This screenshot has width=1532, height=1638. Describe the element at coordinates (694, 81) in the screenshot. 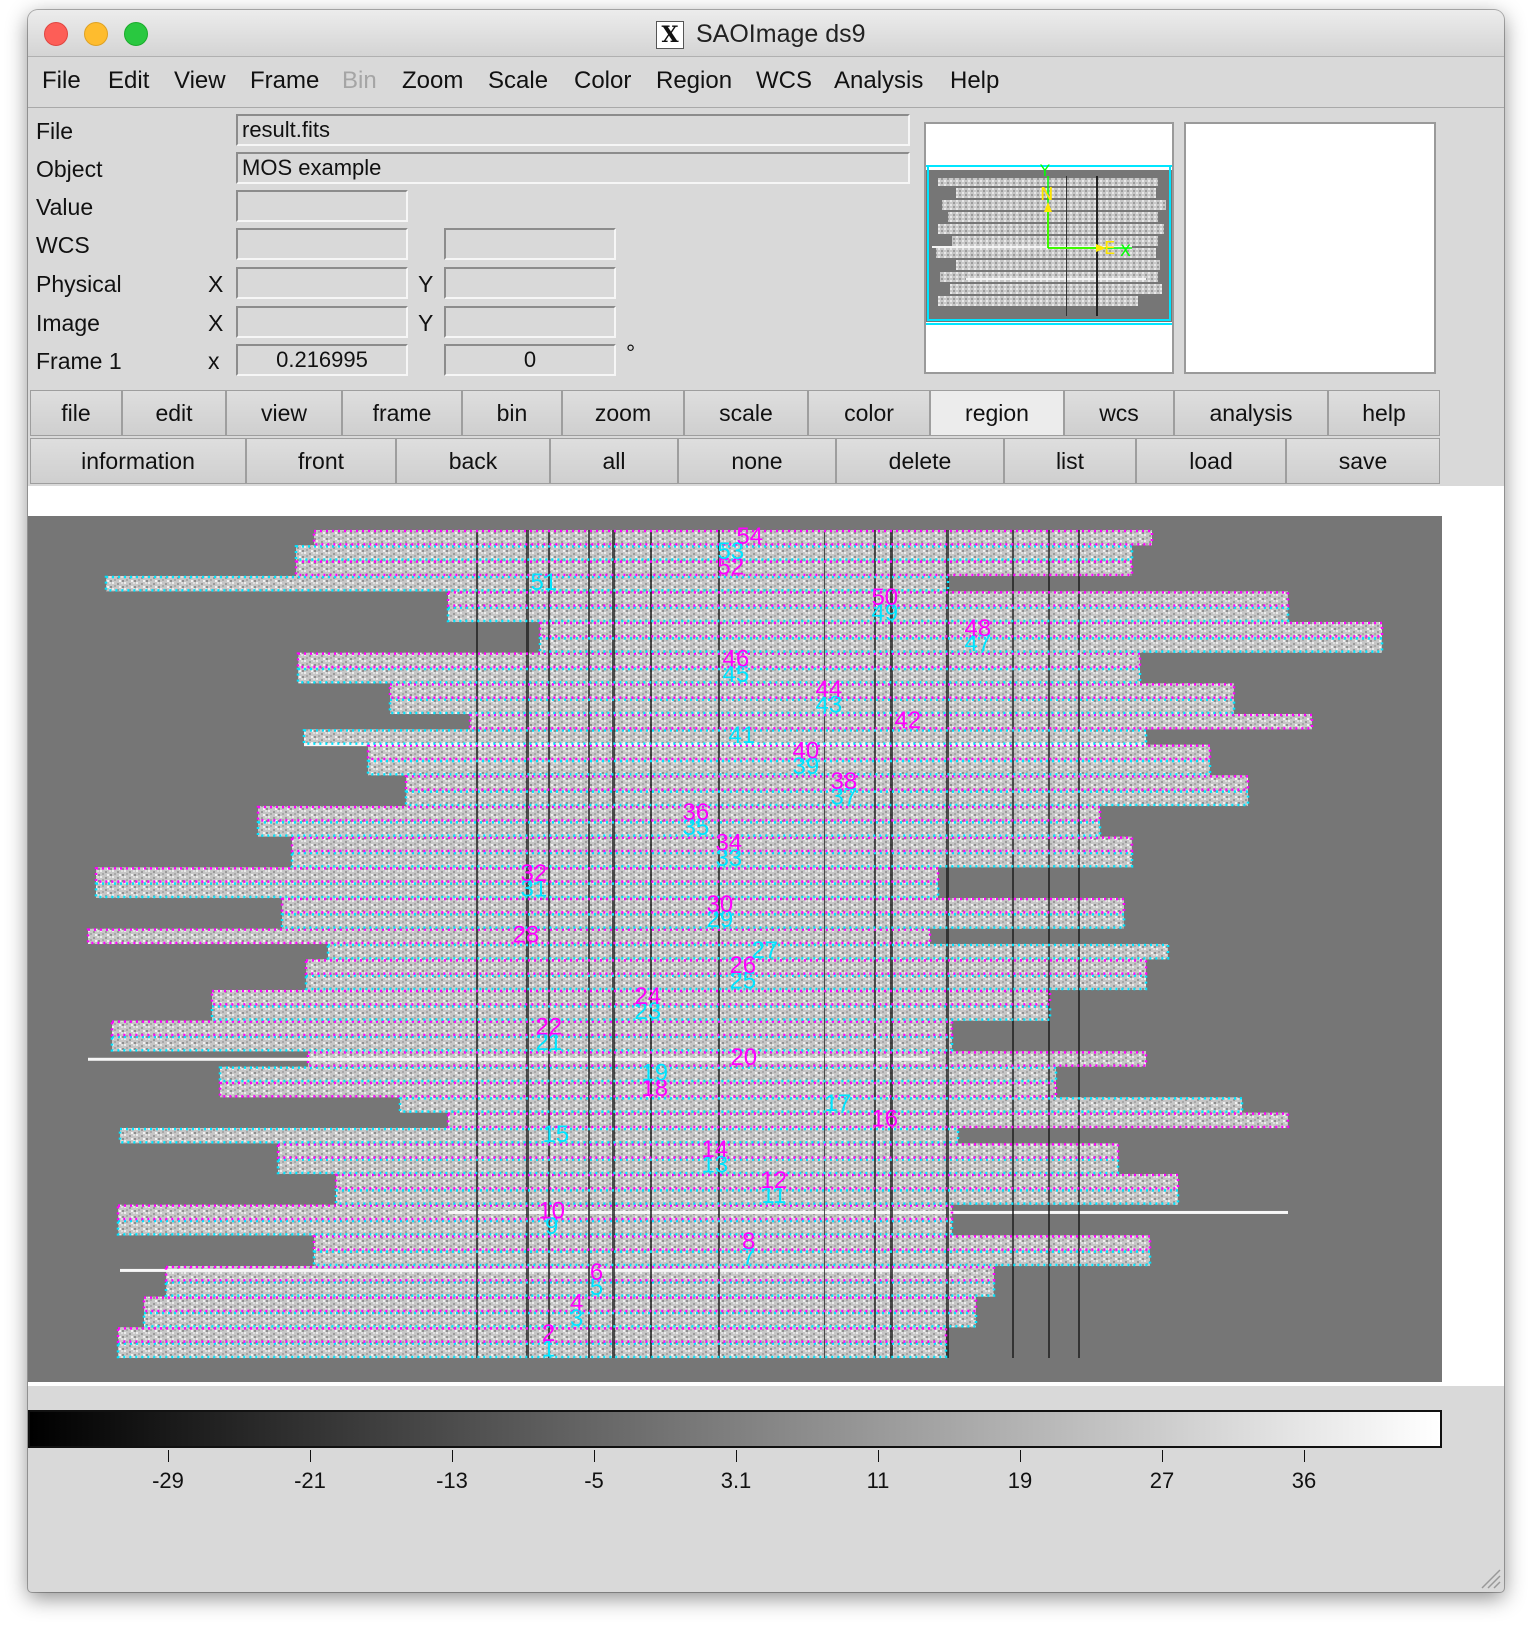

I see `menu-region: Region` at that location.